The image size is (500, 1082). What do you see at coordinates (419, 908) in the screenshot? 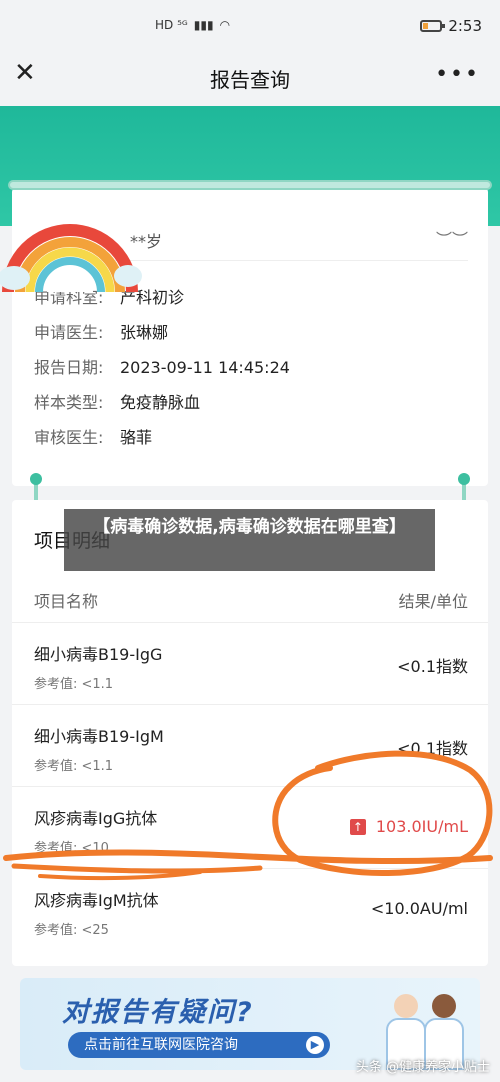
I see `item-result: <10.0AU/ml` at bounding box center [419, 908].